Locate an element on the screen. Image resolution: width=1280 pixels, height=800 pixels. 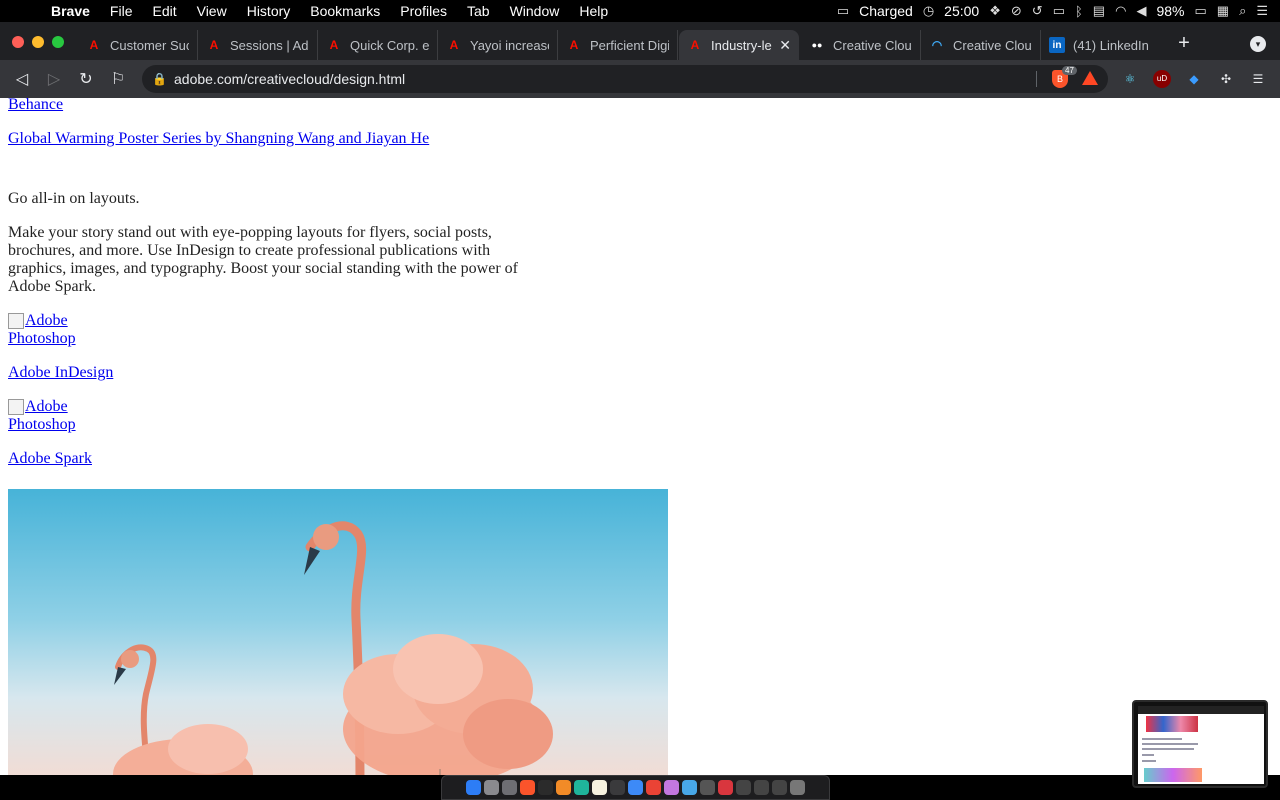
thumbnail-image is located at coordinates (1201, 745).